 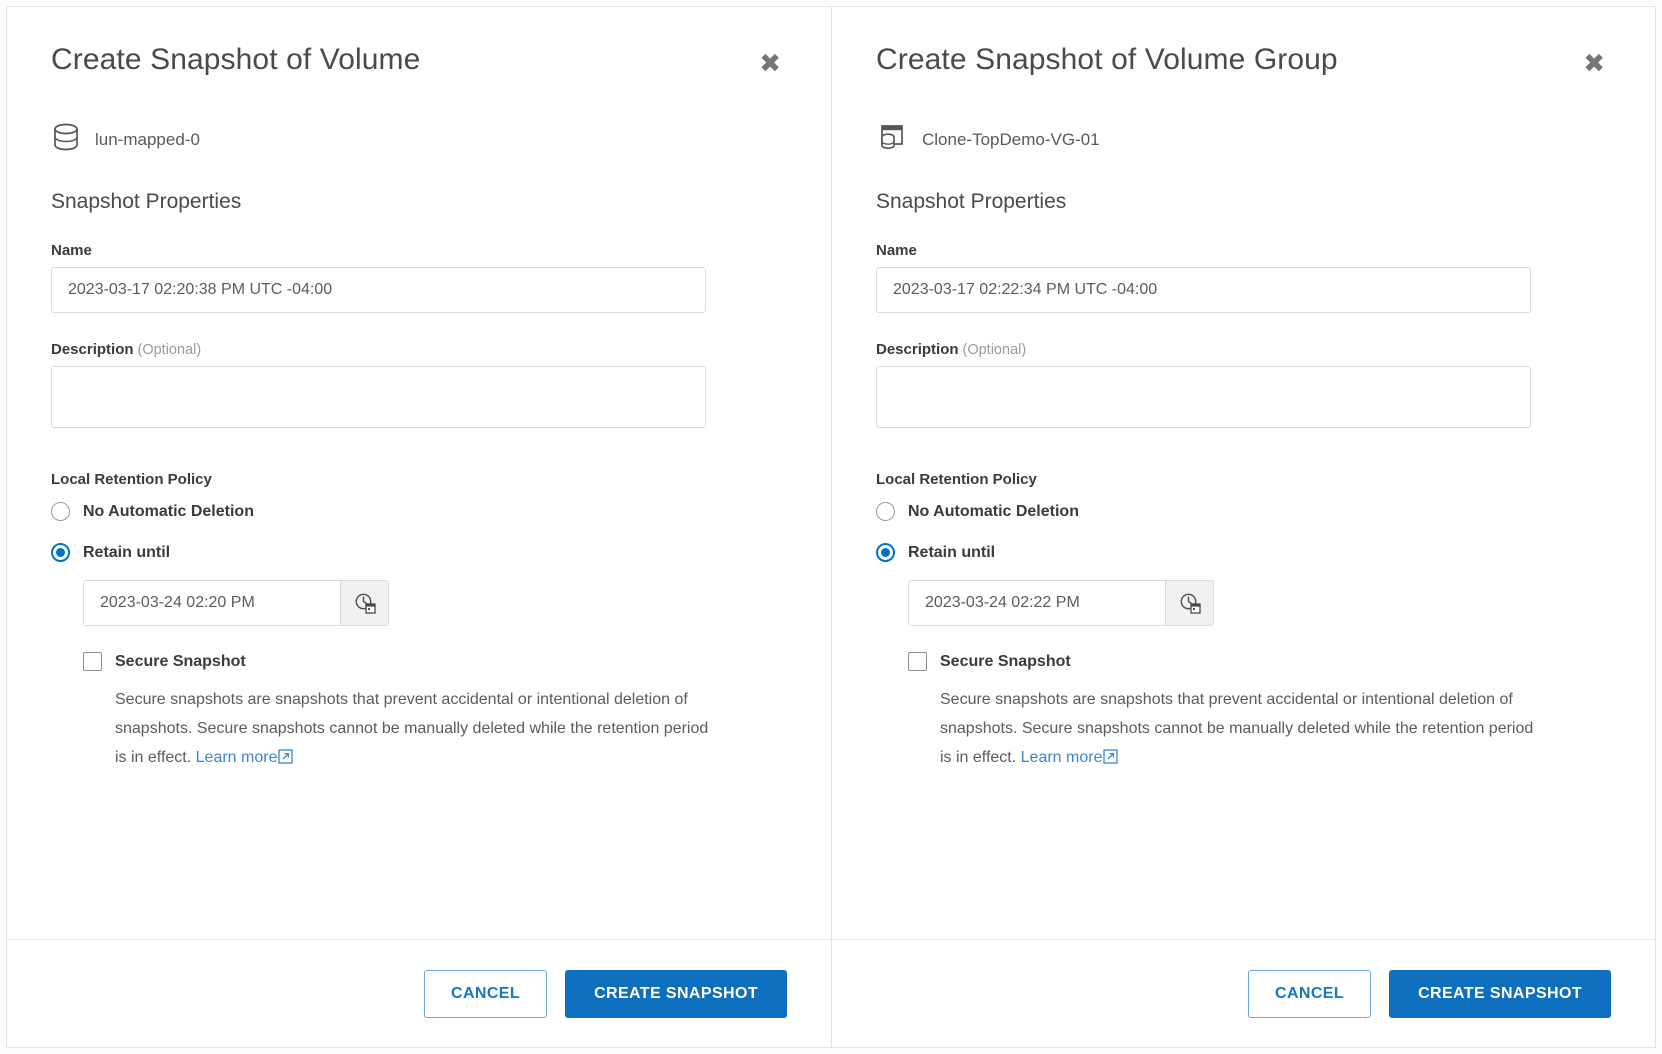 I want to click on page-title-2: Create Snapshot of Volume Group, so click(x=1107, y=59).